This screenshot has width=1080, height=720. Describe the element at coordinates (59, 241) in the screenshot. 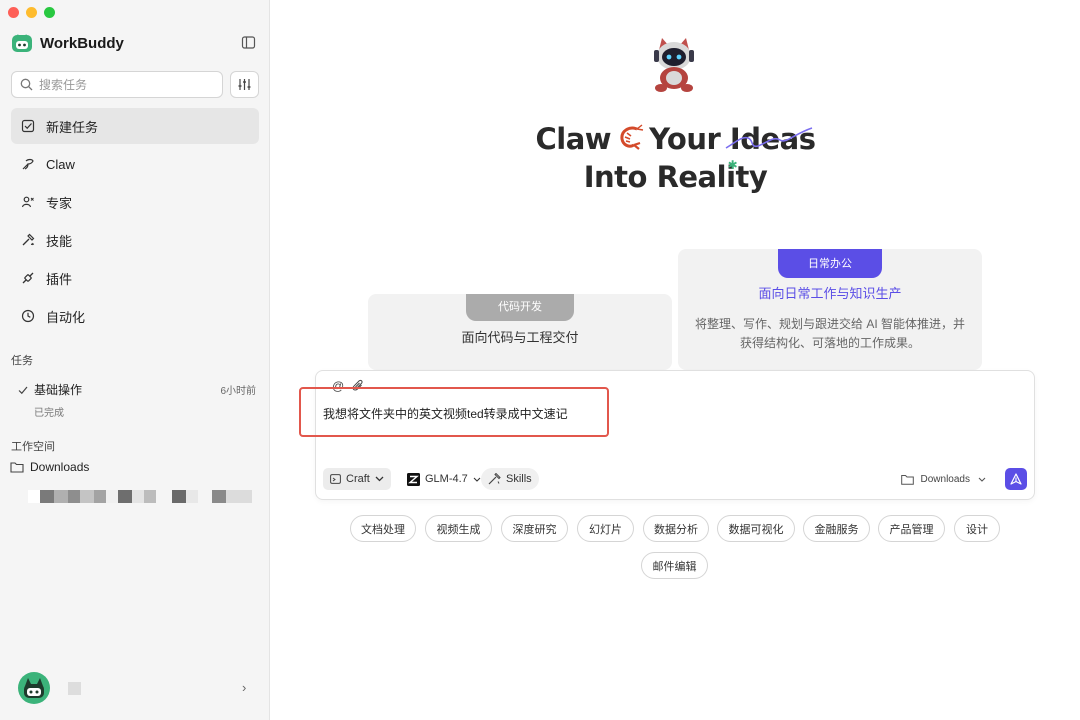

I see `nav-label: 技能` at that location.